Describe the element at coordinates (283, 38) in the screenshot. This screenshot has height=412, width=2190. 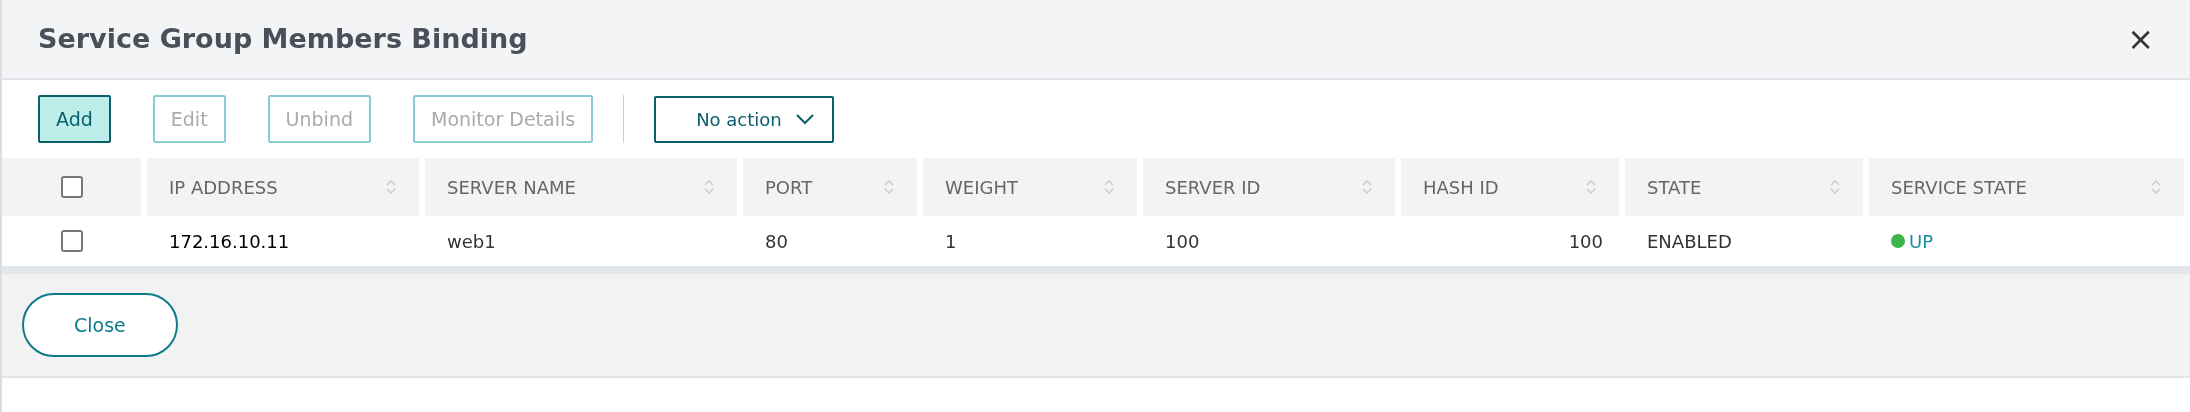
I see `dialog-title: Service Group Members Binding` at that location.